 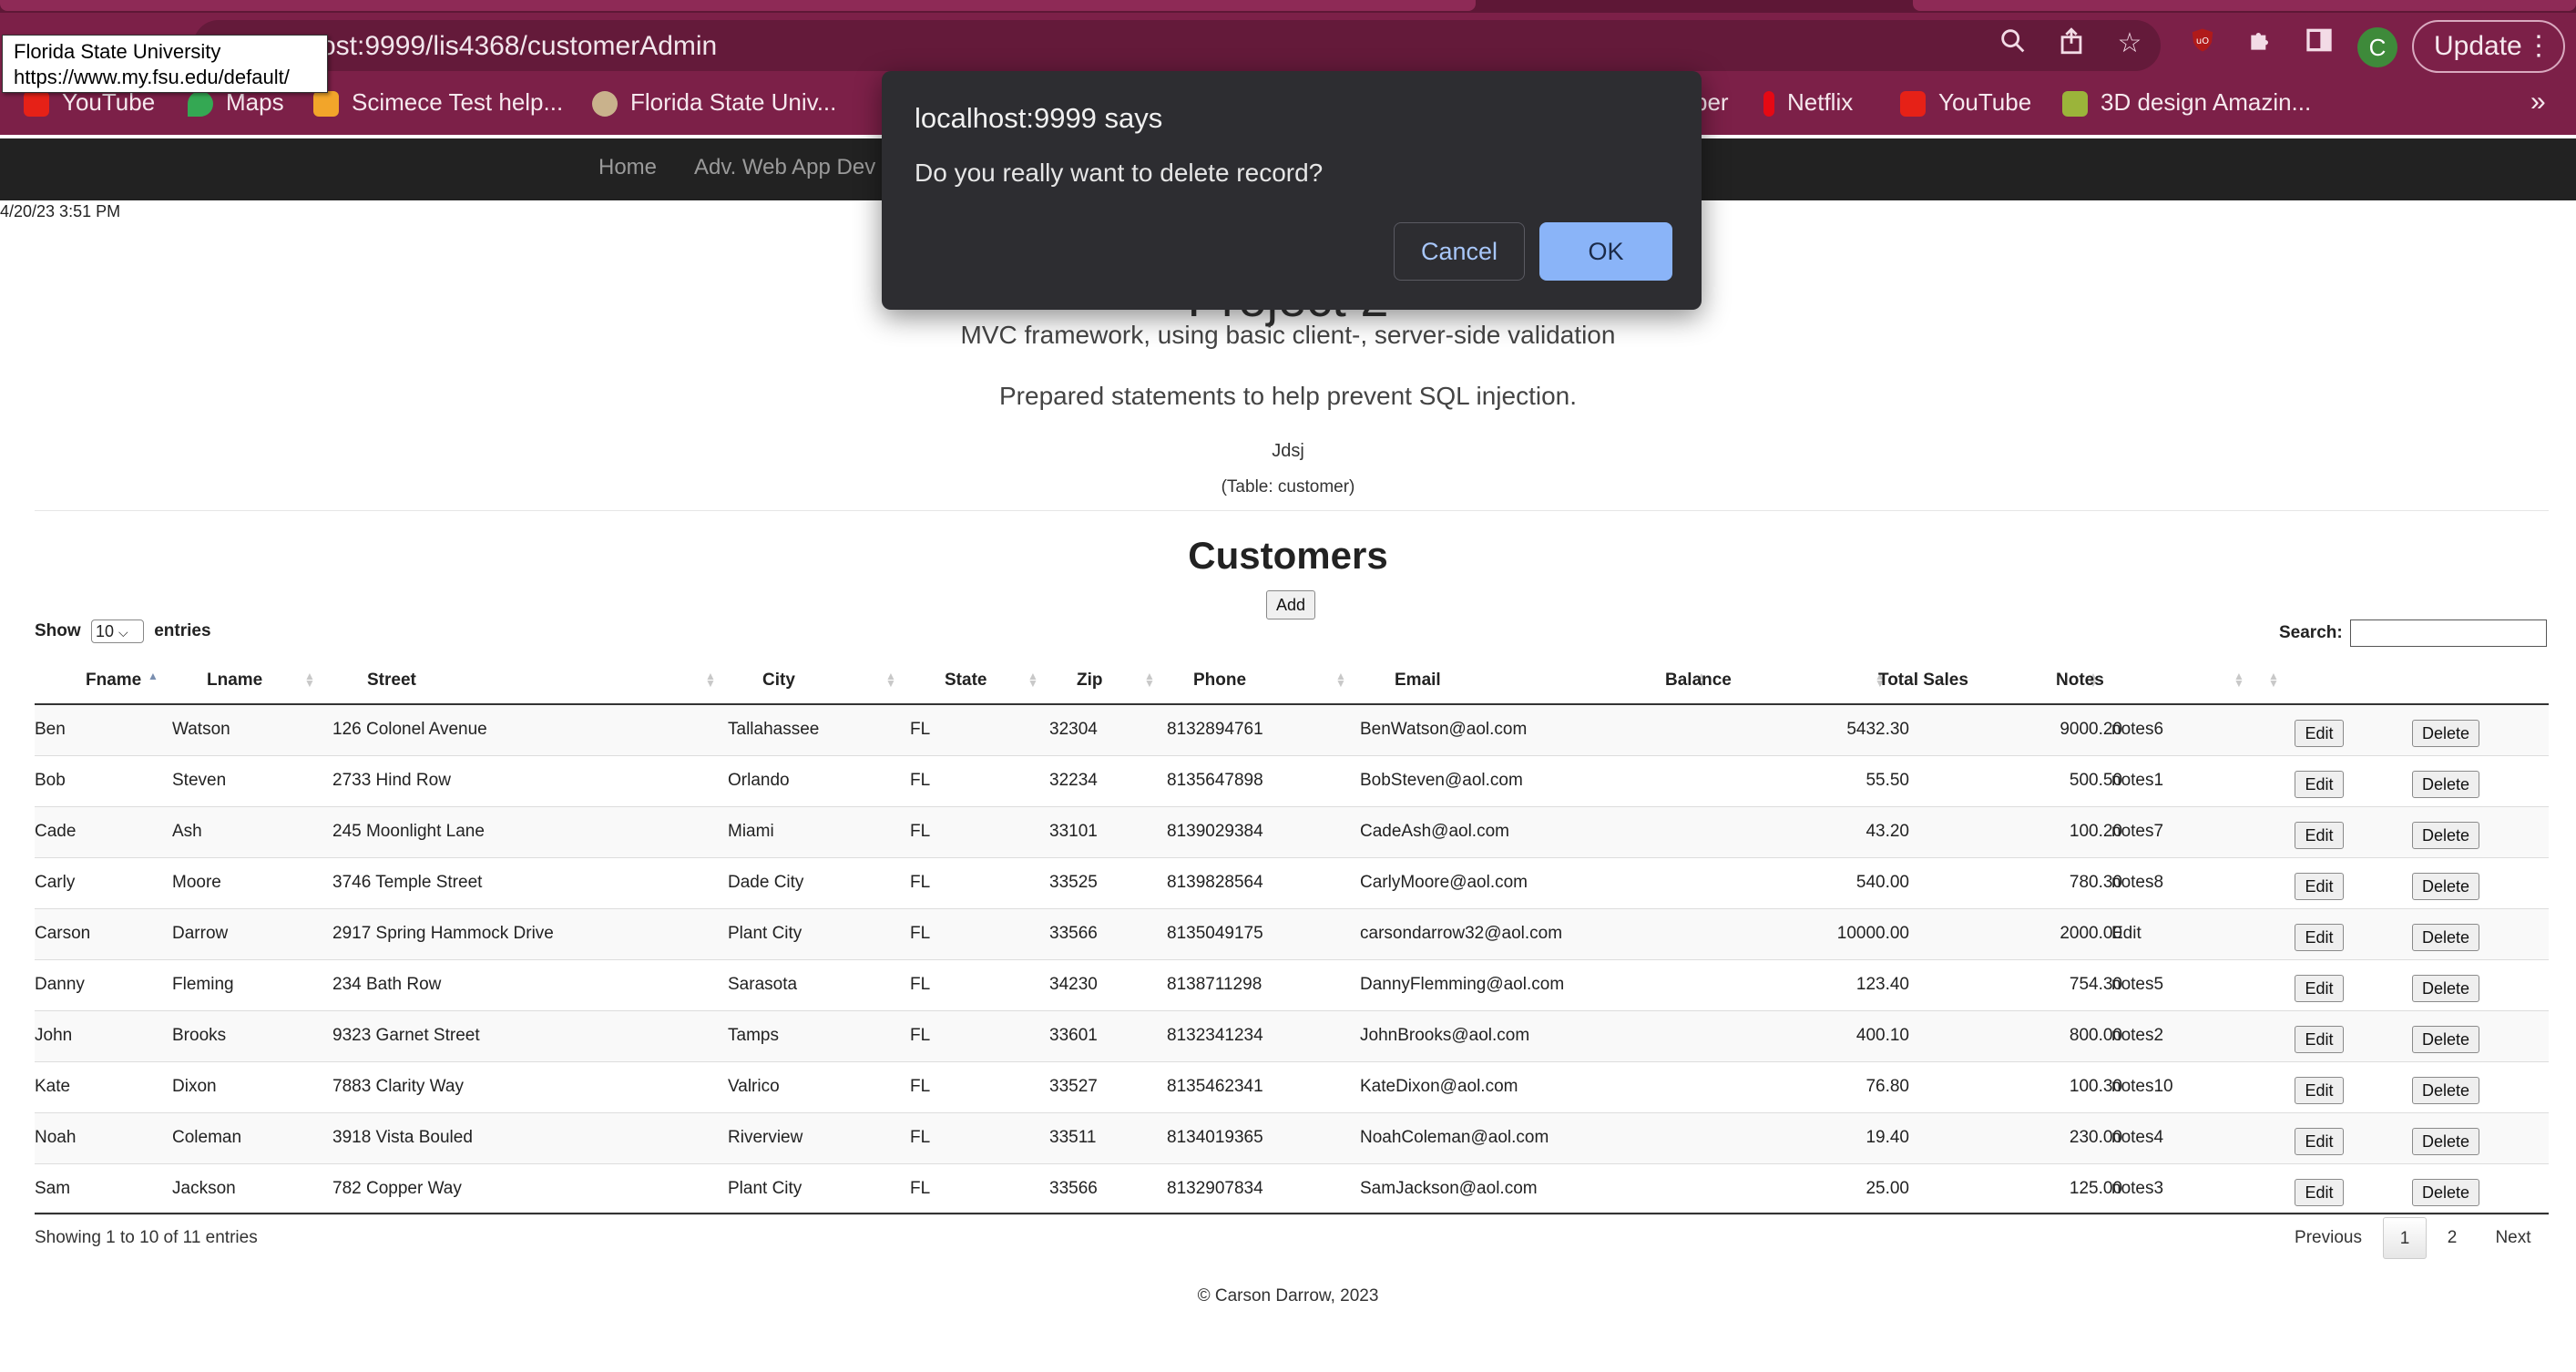 I want to click on cell-col-lname: Fleming, so click(x=203, y=984).